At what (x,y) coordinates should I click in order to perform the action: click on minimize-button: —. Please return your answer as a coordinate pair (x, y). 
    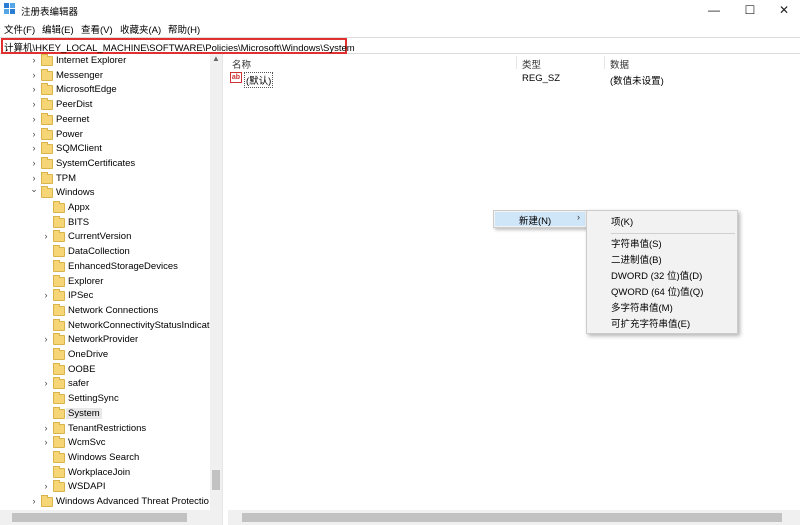
    Looking at the image, I should click on (714, 10).